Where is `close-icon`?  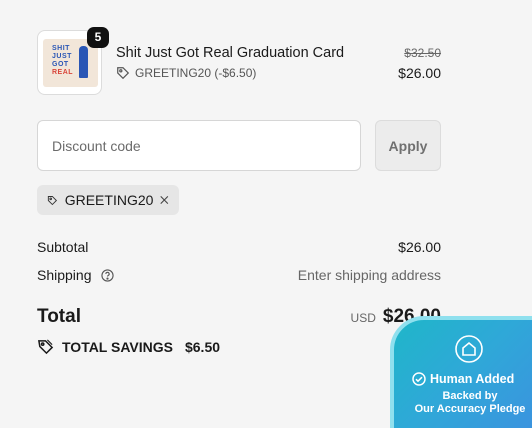 close-icon is located at coordinates (164, 200).